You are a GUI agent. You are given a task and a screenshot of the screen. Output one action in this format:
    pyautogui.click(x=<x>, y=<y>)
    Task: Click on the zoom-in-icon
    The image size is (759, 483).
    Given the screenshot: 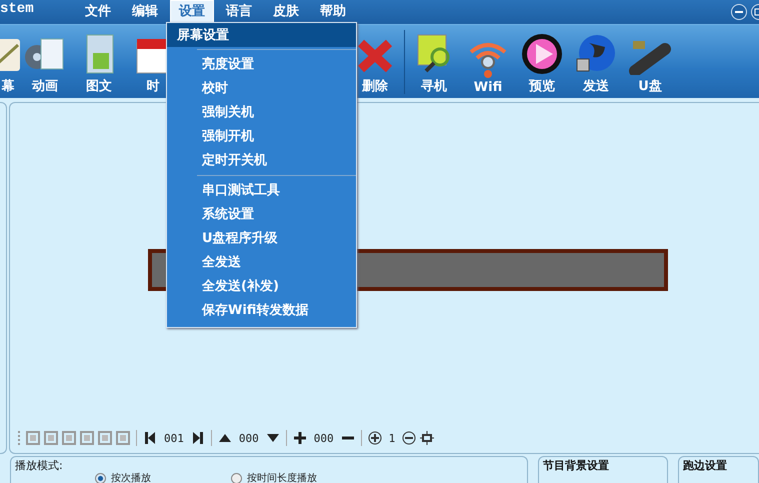 What is the action you would take?
    pyautogui.click(x=375, y=438)
    